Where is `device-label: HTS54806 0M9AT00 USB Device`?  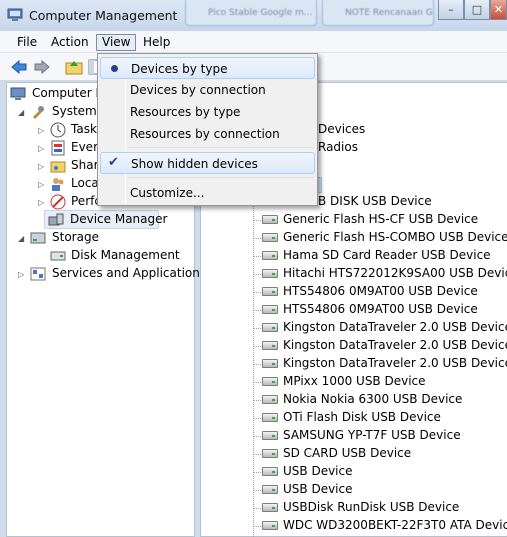
device-label: HTS54806 0M9AT00 USB Device is located at coordinates (380, 309).